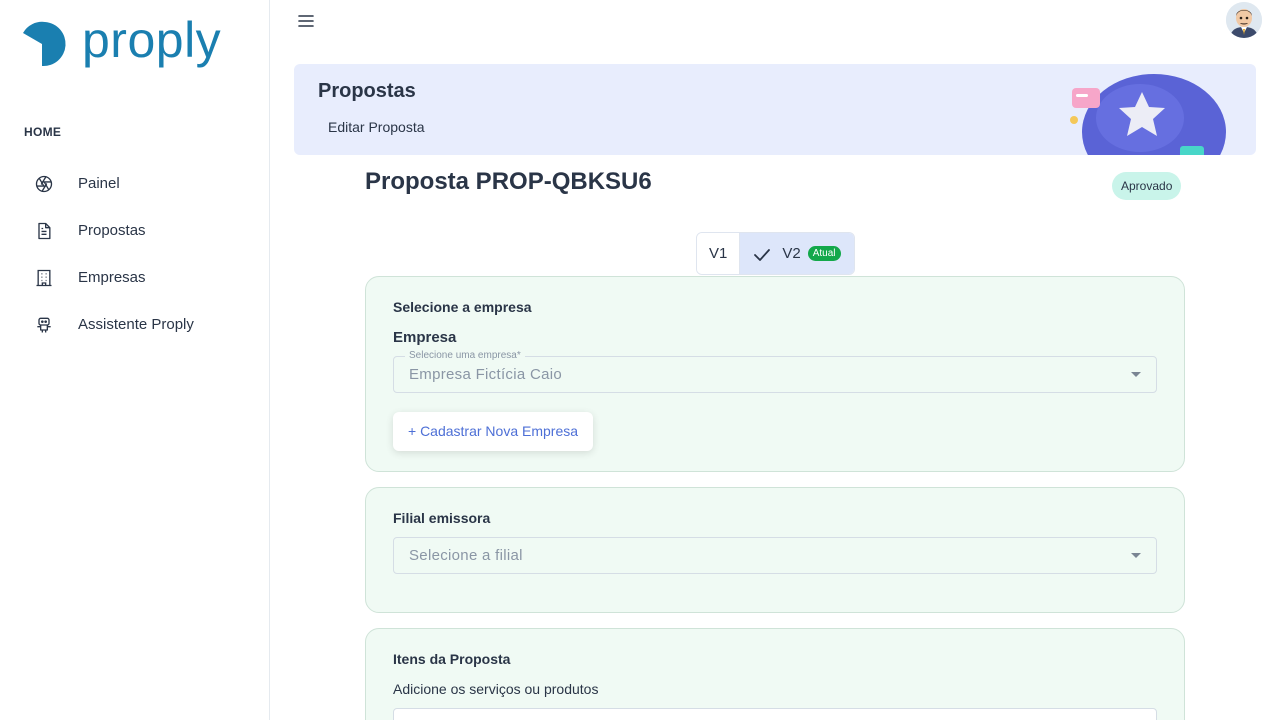  I want to click on sidebar-item-label: Painel, so click(99, 183).